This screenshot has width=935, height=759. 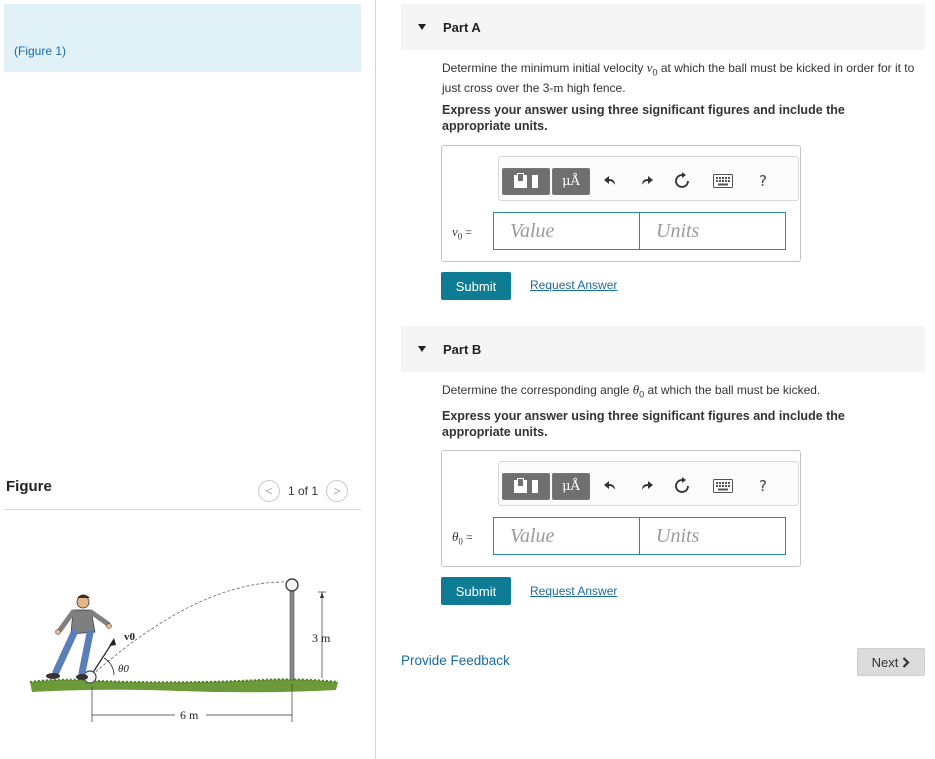 What do you see at coordinates (566, 231) in the screenshot?
I see `part-a-value-input` at bounding box center [566, 231].